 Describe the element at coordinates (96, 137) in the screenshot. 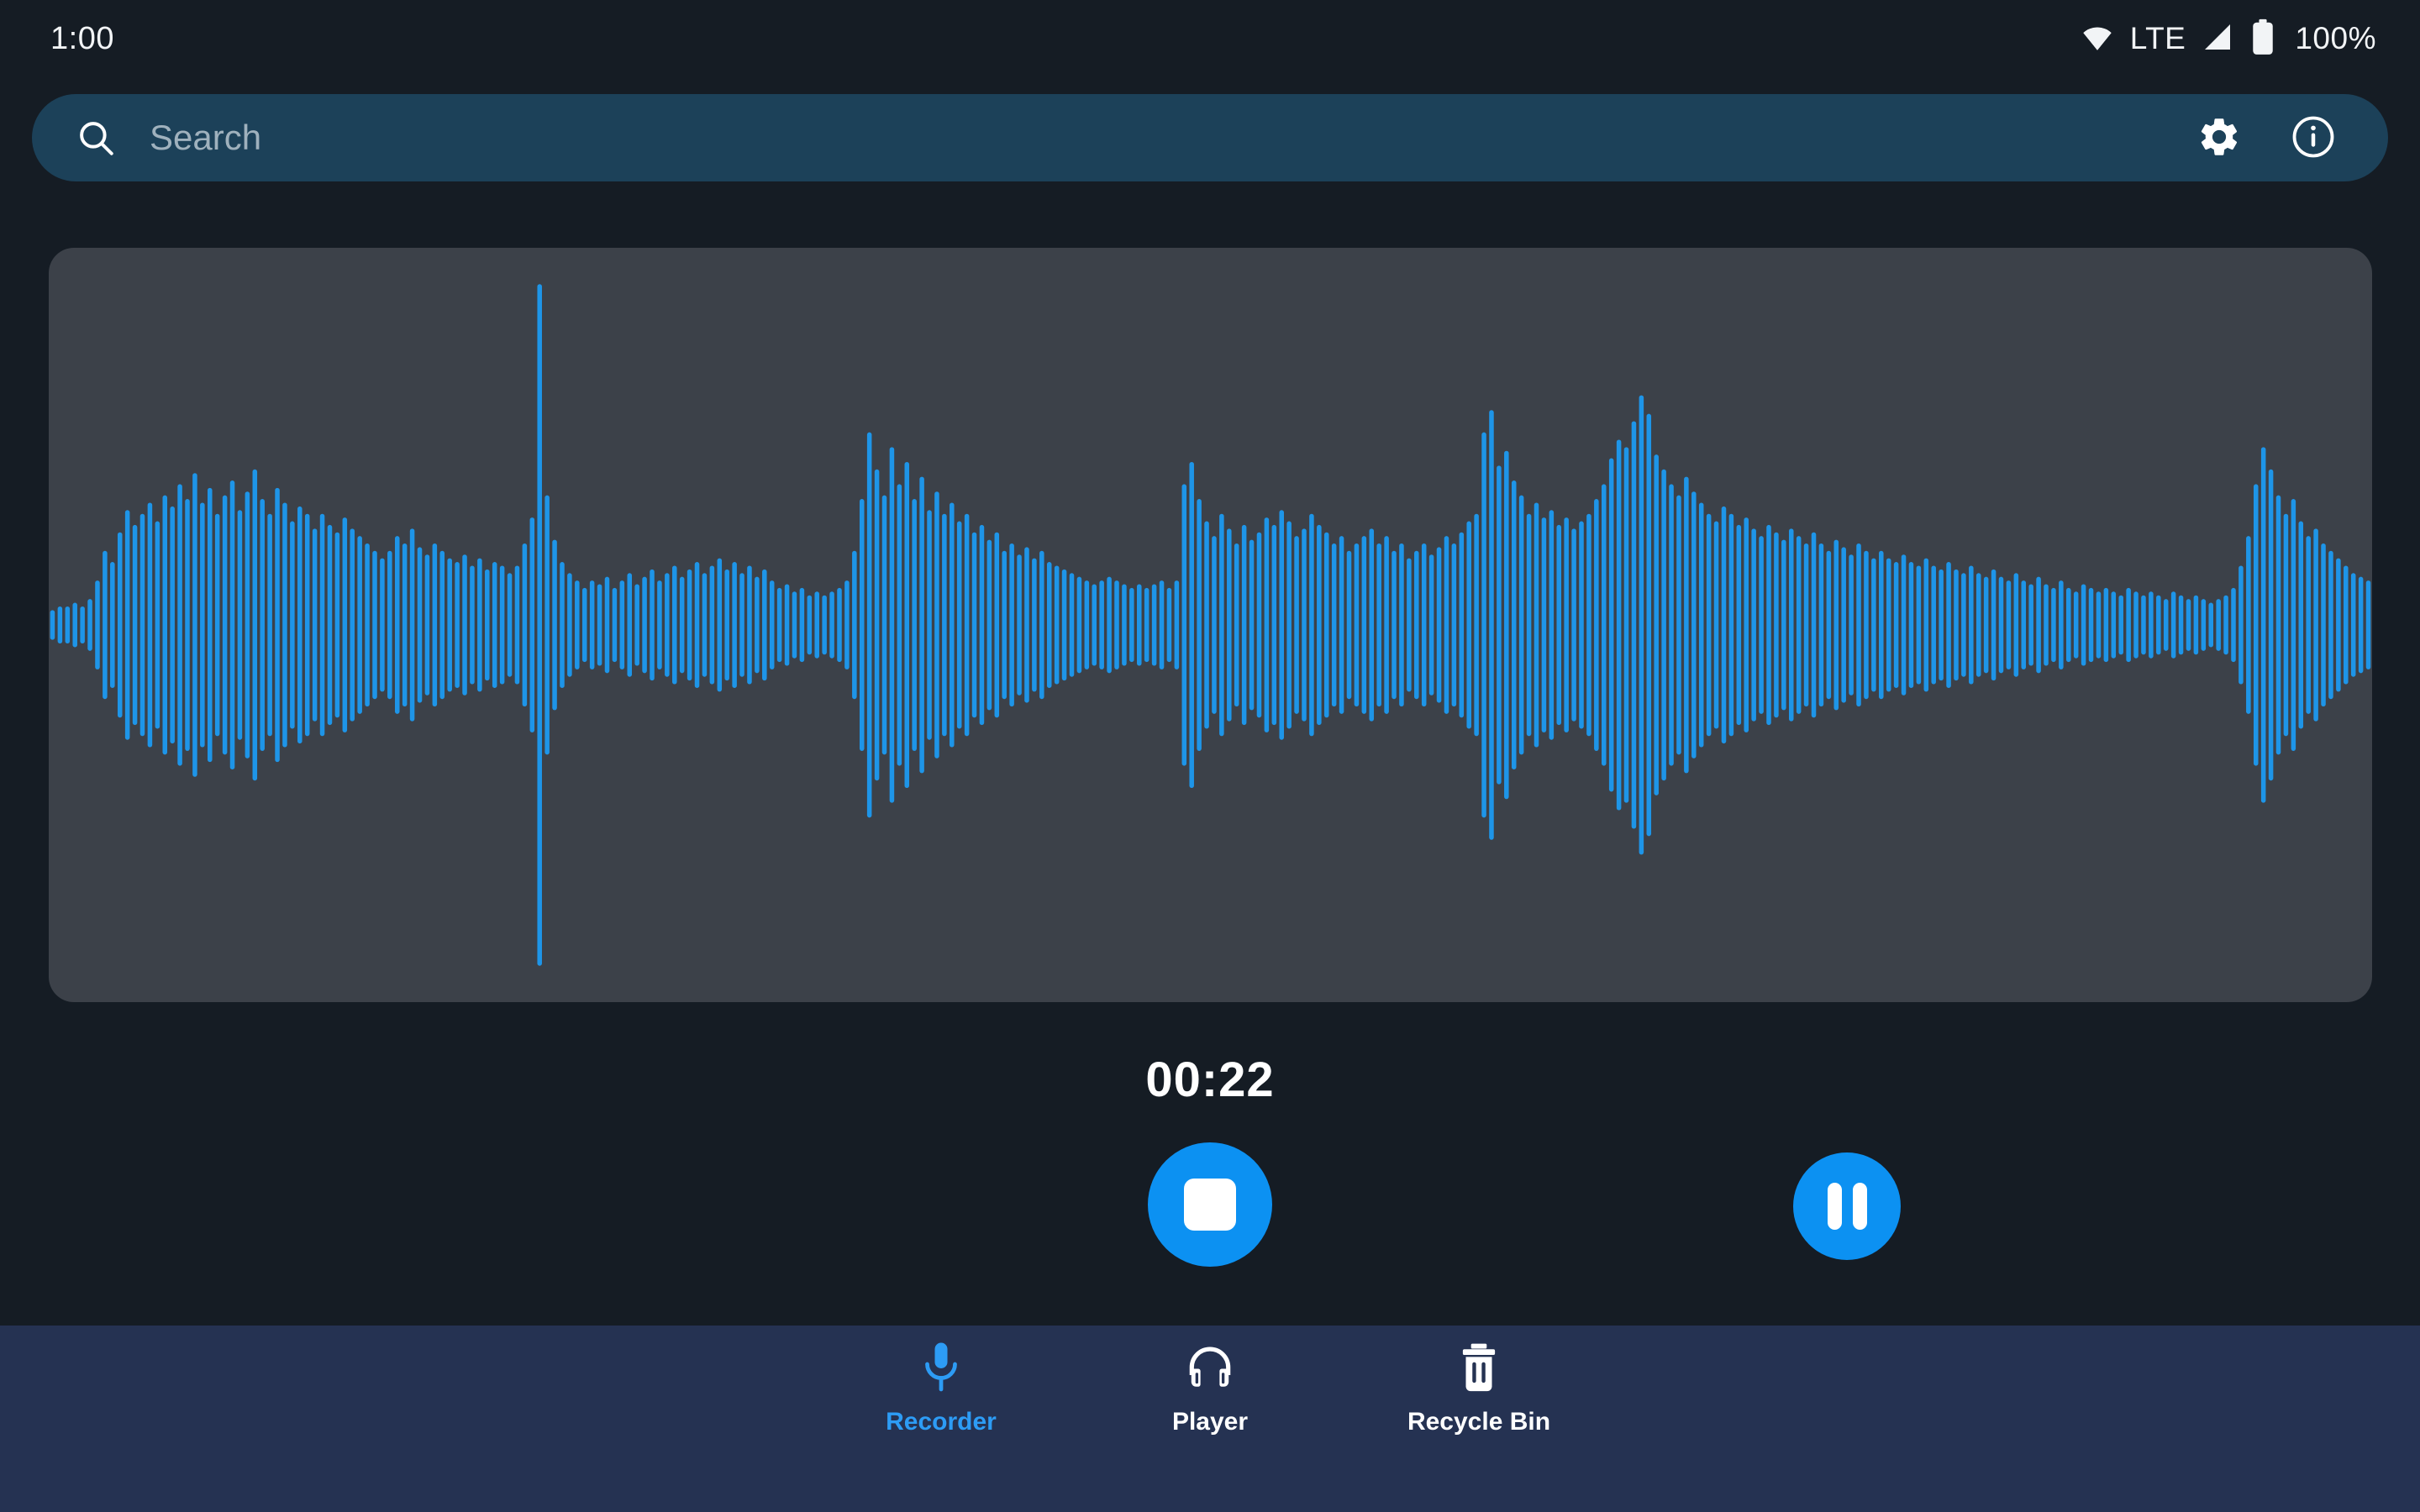

I see `search-icon` at that location.